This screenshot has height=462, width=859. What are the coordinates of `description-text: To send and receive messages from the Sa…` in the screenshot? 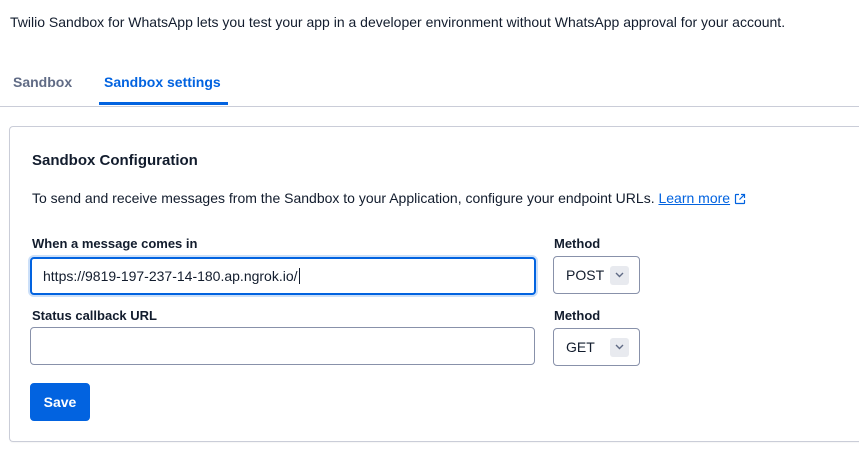 It's located at (343, 198).